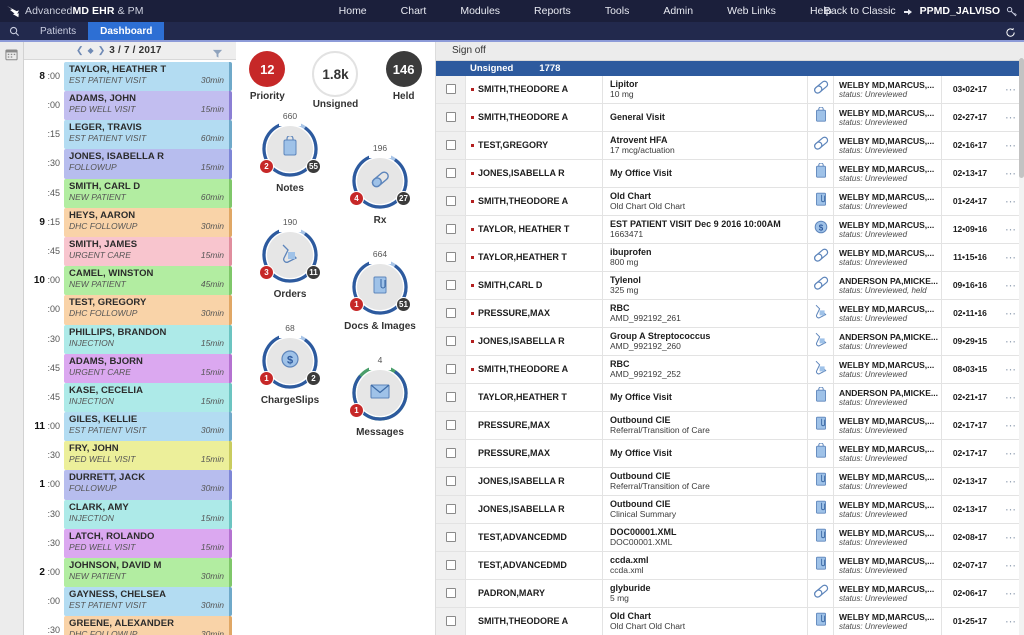  What do you see at coordinates (290, 258) in the screenshot?
I see `donut-orders: 190 3 11 Orders` at bounding box center [290, 258].